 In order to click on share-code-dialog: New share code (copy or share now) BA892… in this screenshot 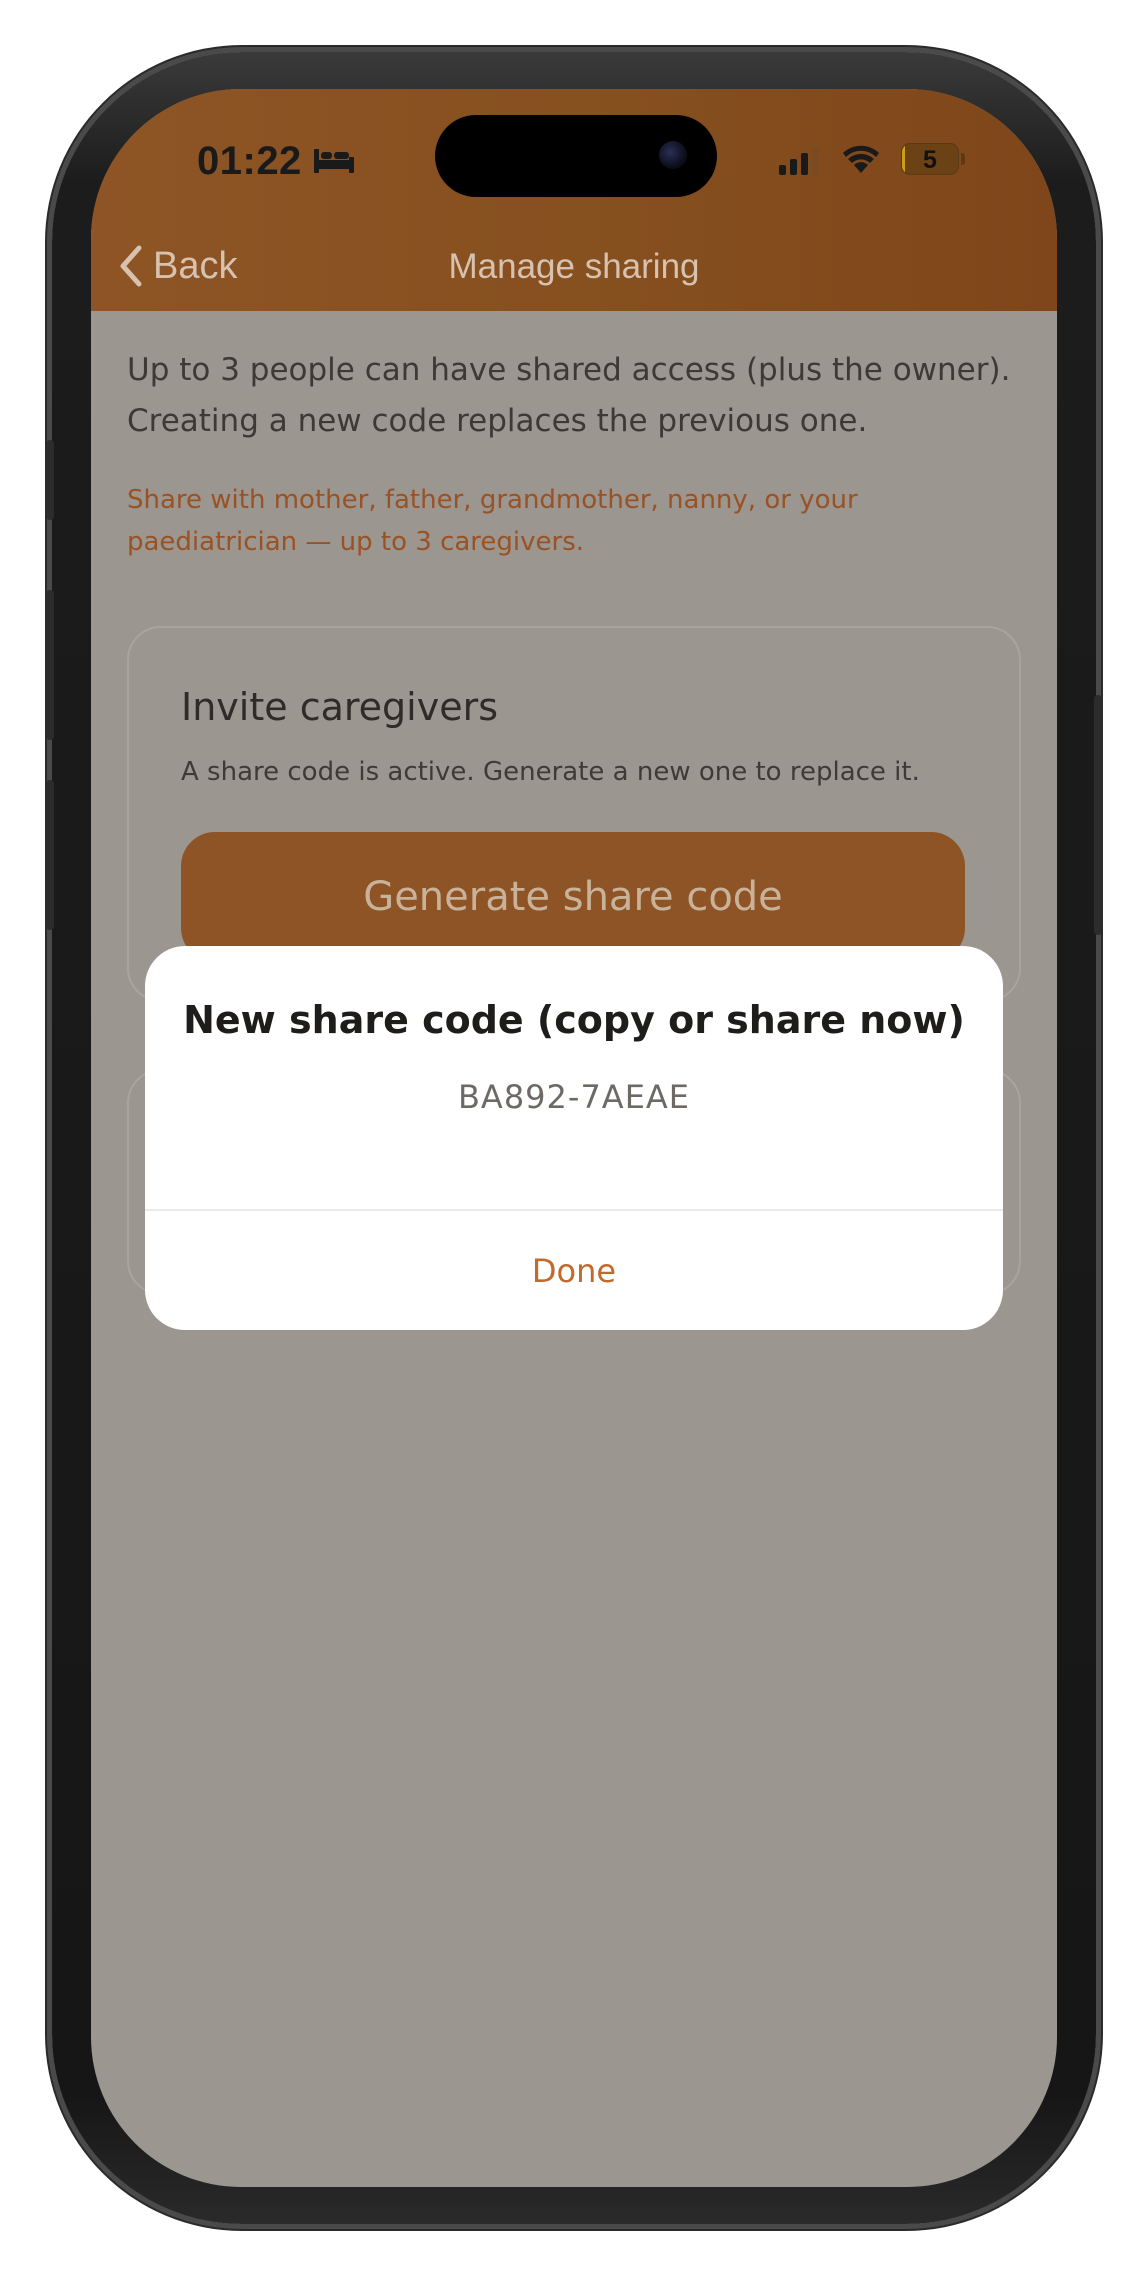, I will do `click(574, 1138)`.